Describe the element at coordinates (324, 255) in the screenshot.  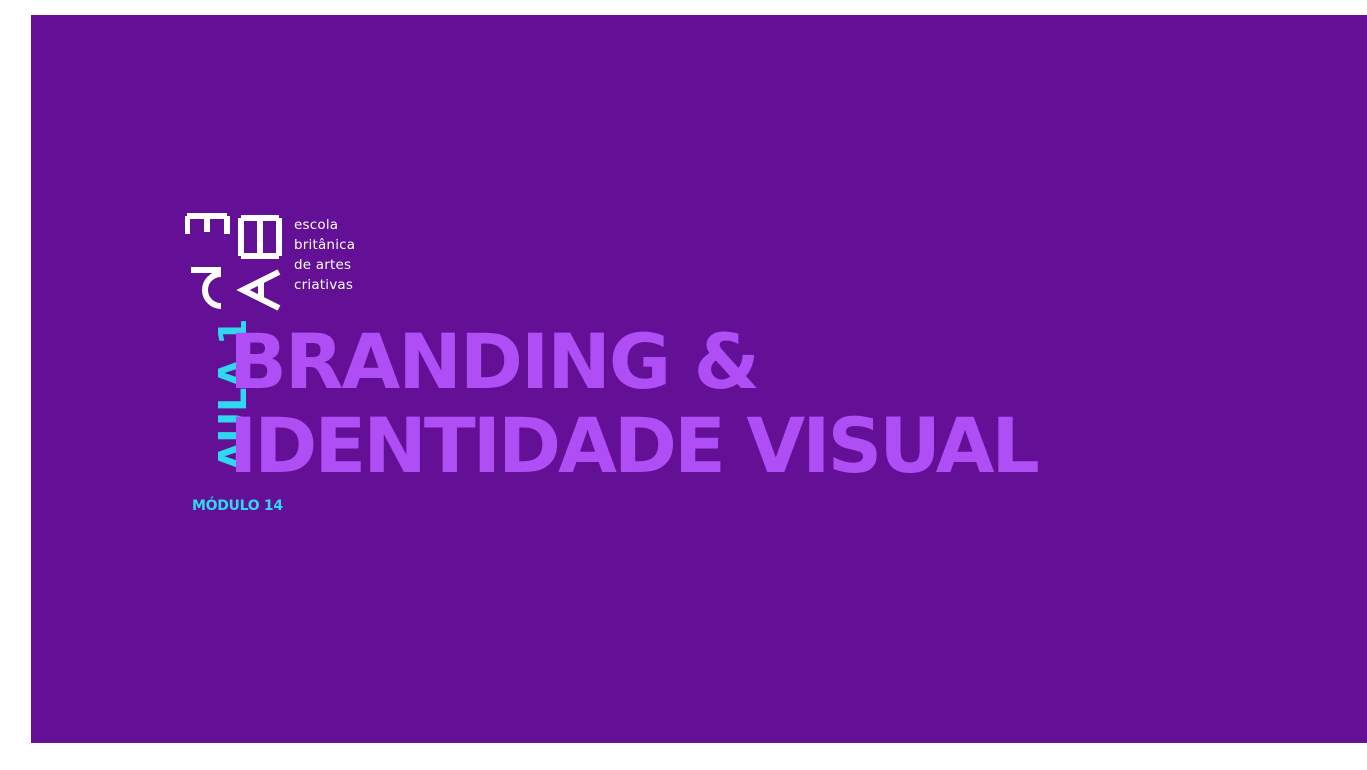
I see `logo-wordmark: escola britânica de artes criativas` at that location.